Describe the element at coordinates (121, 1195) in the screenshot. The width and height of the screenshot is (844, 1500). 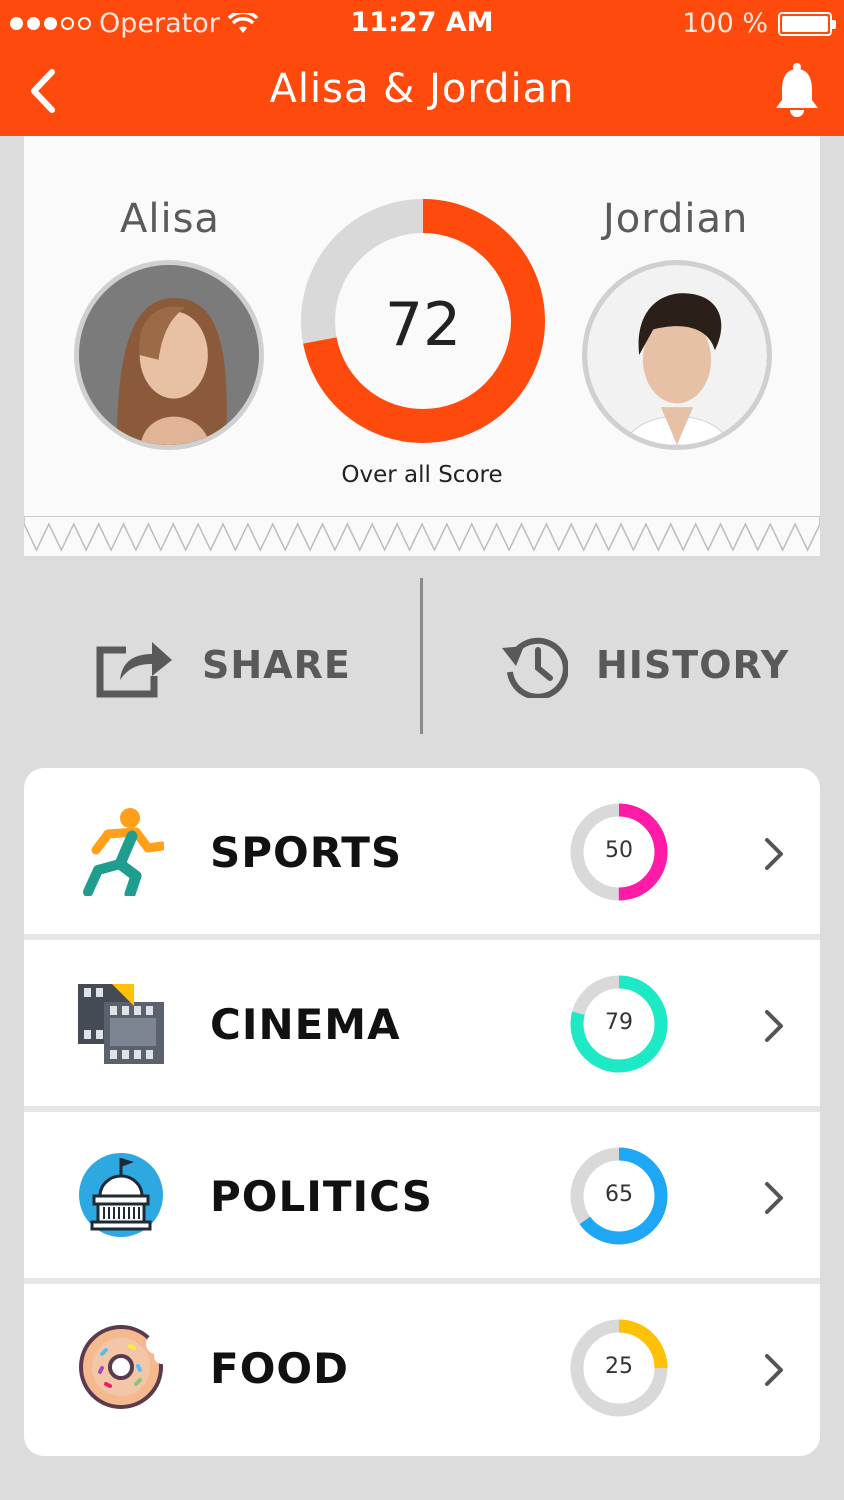
I see `capitol-icon` at that location.